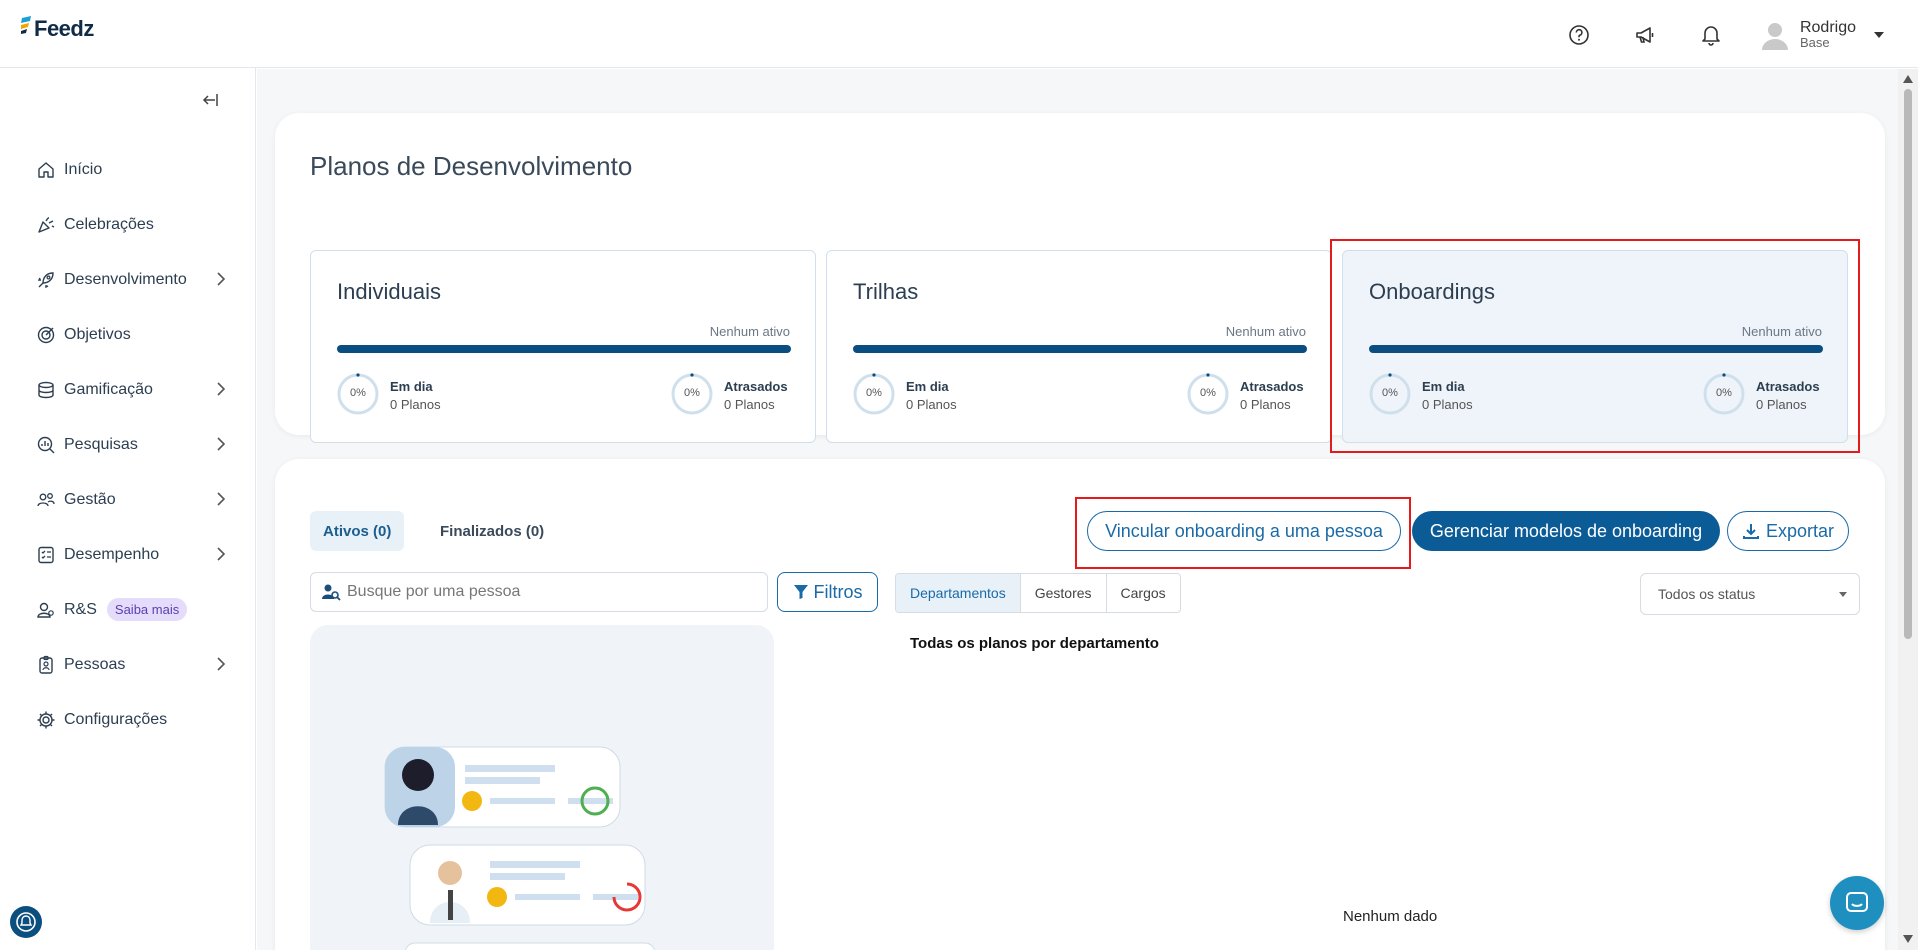 Image resolution: width=1918 pixels, height=950 pixels. I want to click on scroll-thumb, so click(1908, 364).